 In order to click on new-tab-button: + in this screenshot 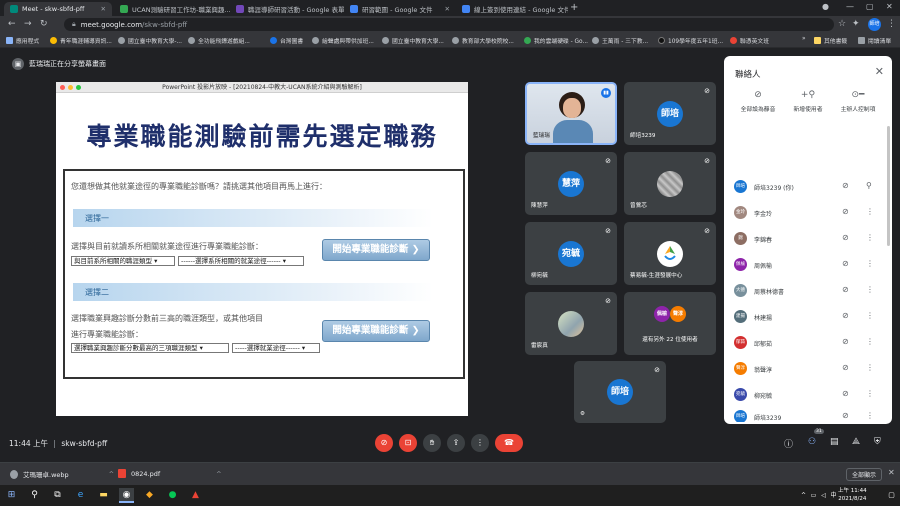, I will do `click(574, 7)`.